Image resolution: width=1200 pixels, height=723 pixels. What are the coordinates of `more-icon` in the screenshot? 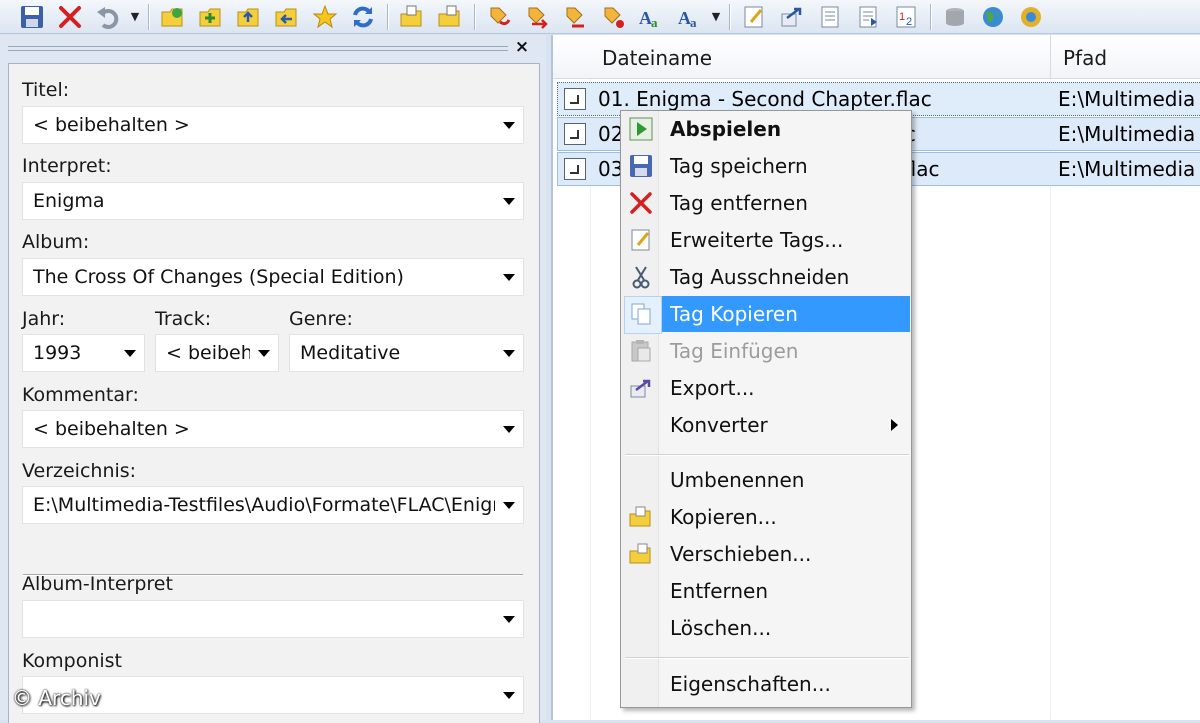 It's located at (1031, 17).